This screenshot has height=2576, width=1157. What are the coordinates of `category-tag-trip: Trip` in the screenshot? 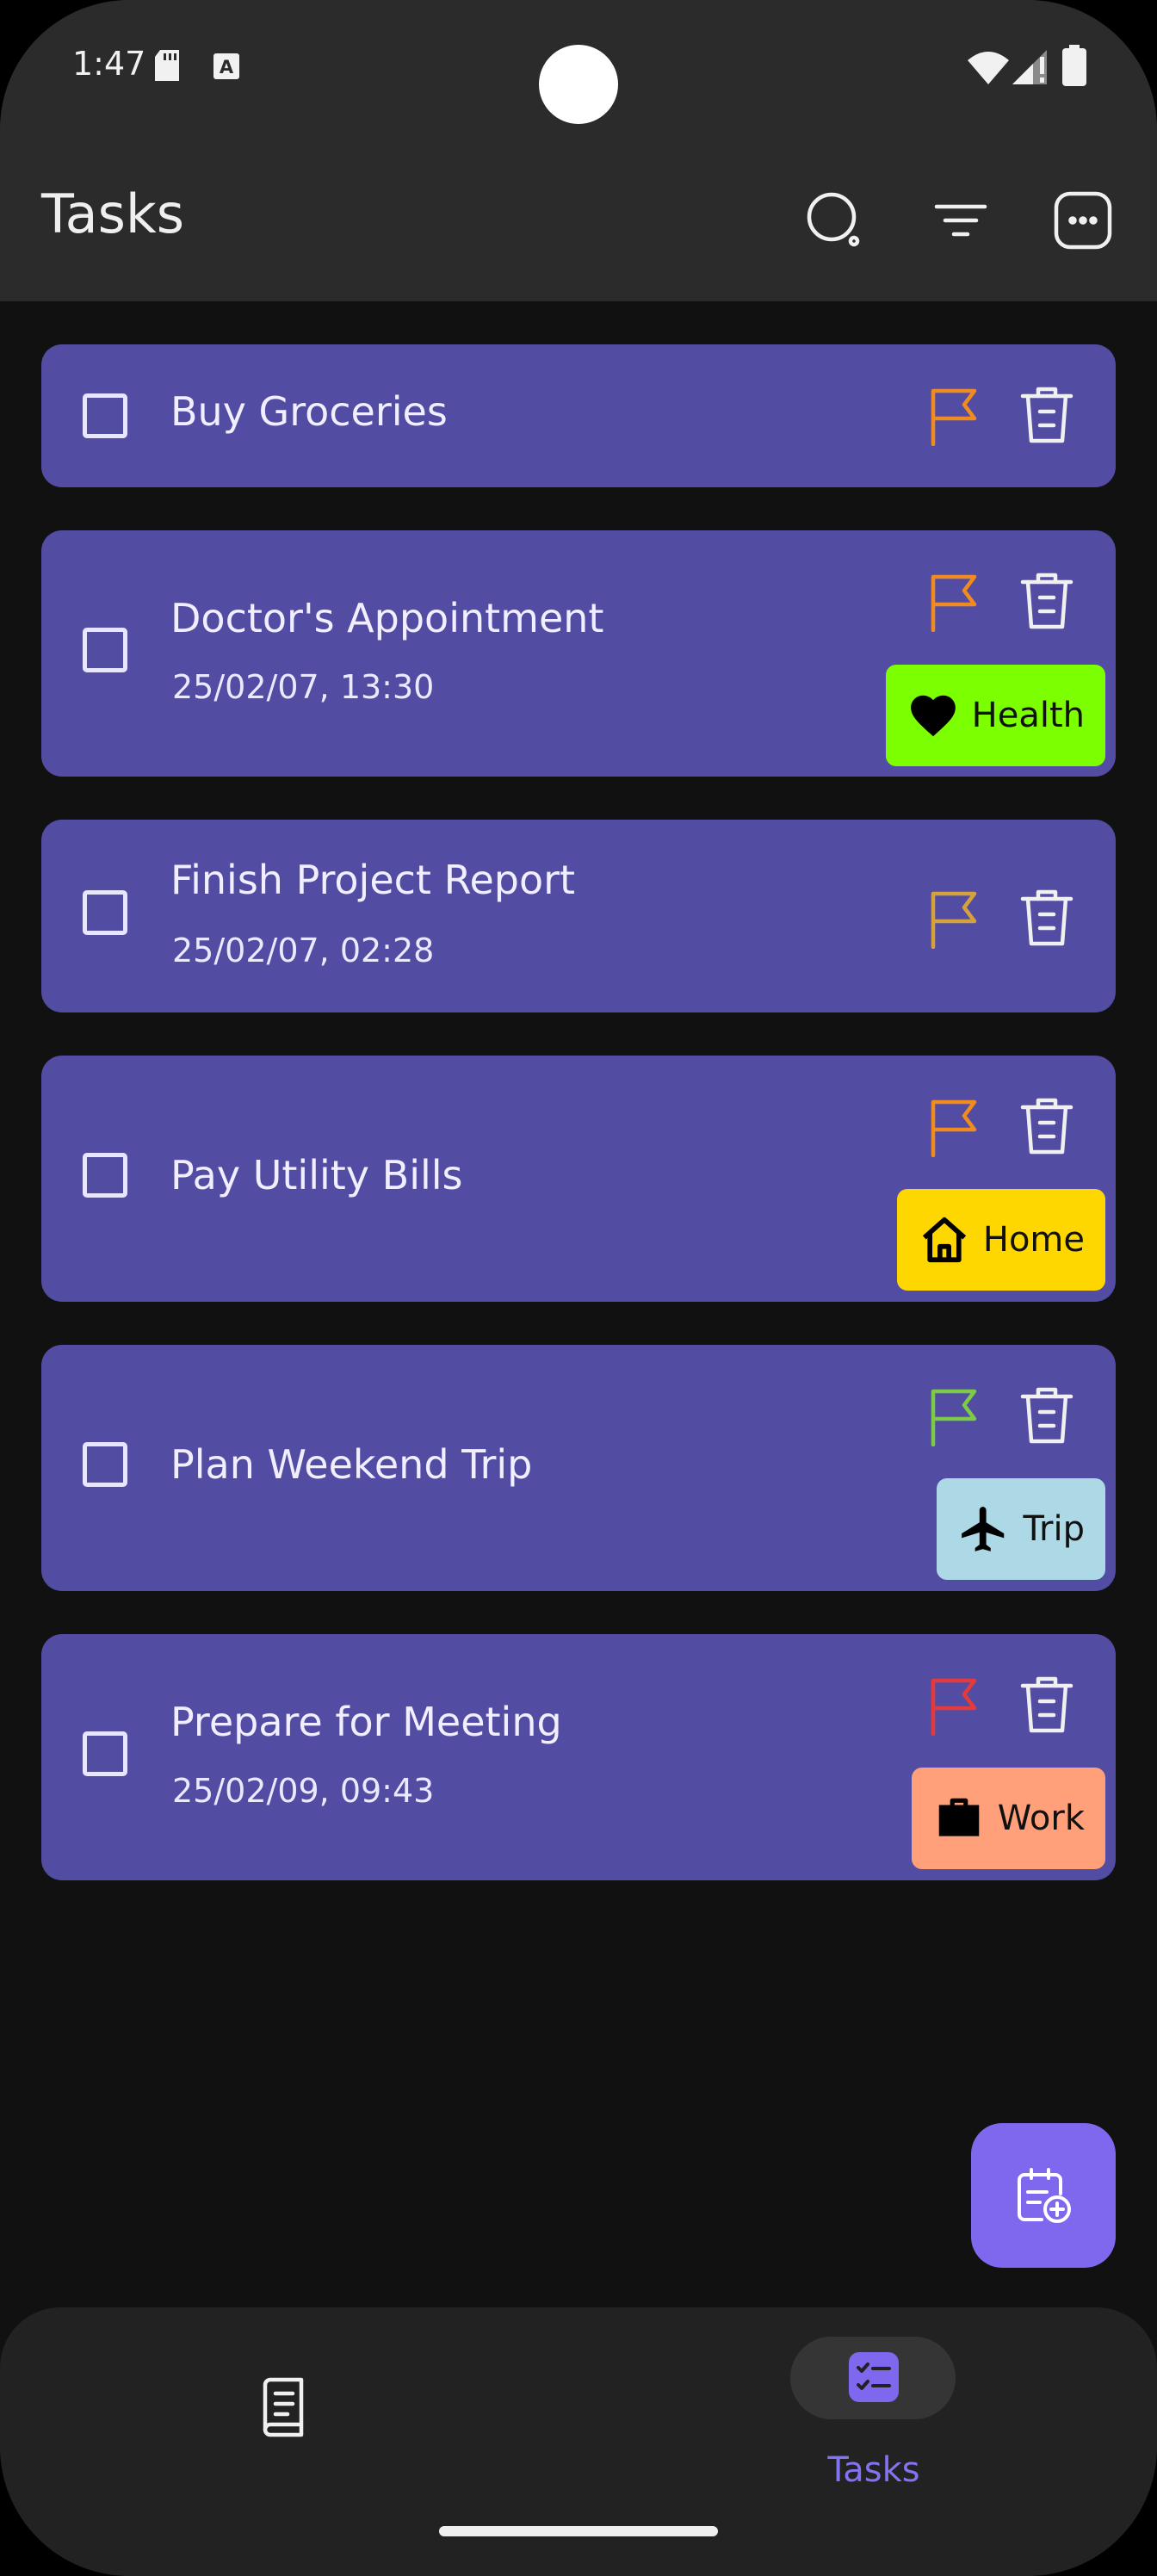 It's located at (1021, 1529).